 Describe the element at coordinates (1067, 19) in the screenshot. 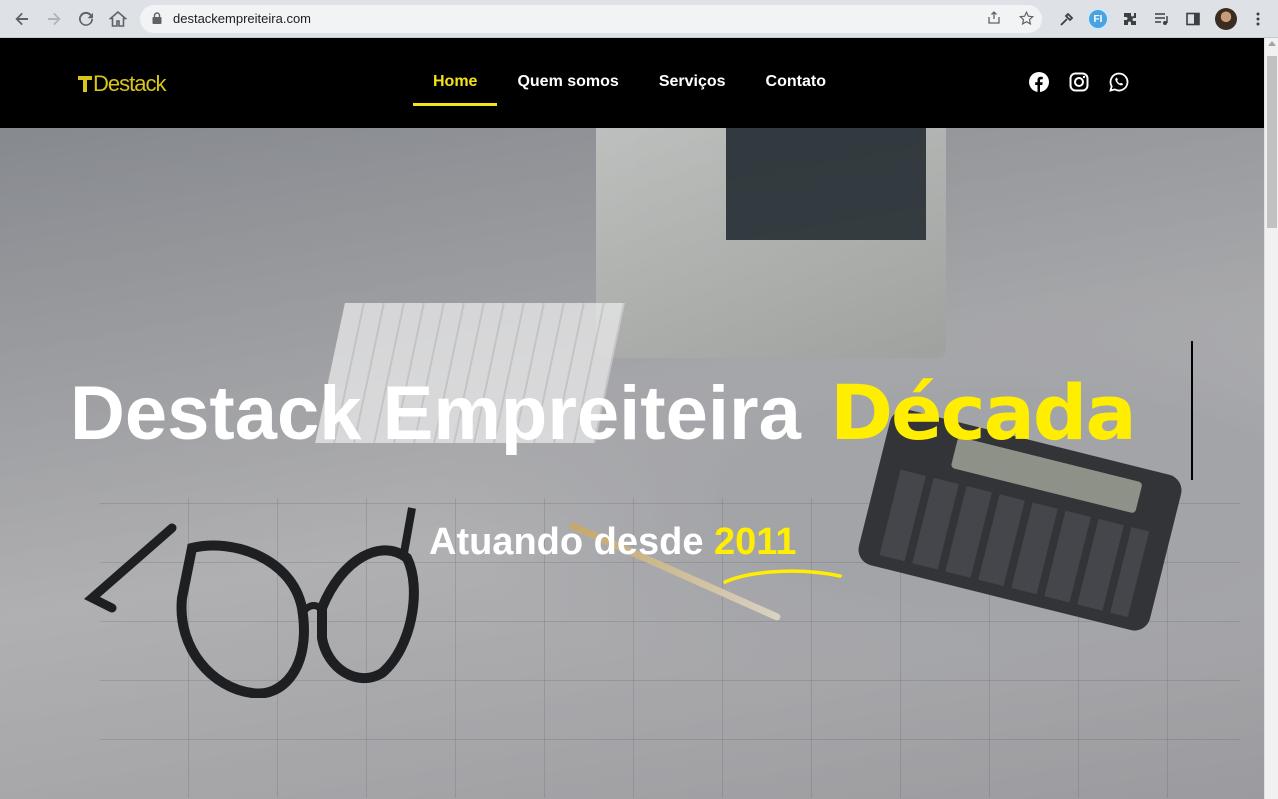

I see `eyedropper-extension-icon` at that location.